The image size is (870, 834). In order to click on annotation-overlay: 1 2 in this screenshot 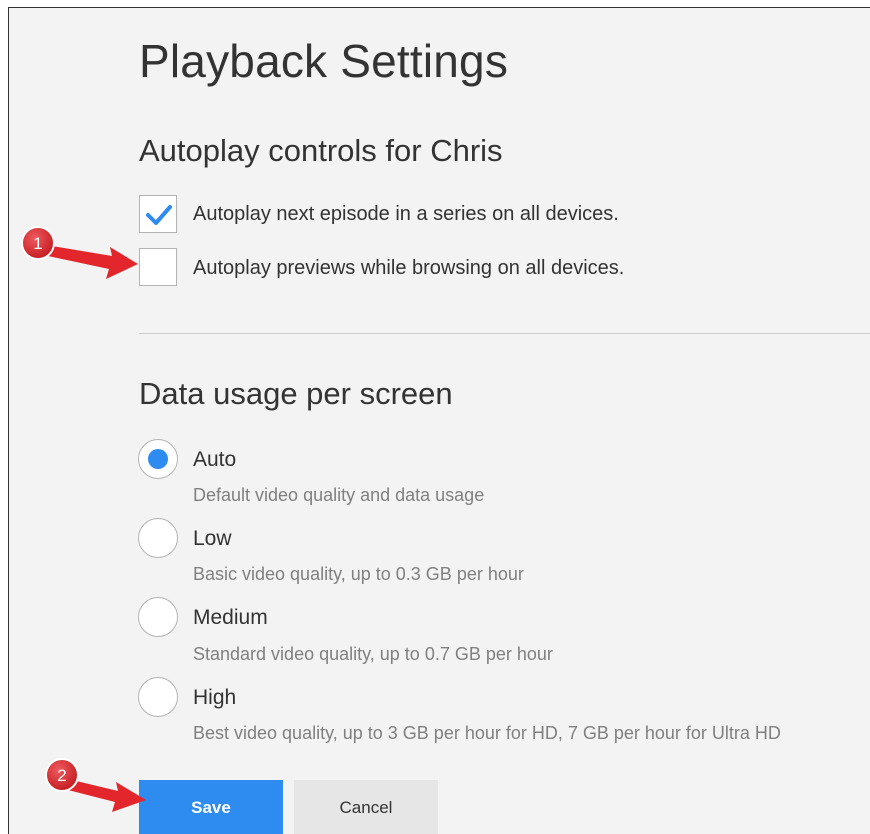, I will do `click(83, 519)`.